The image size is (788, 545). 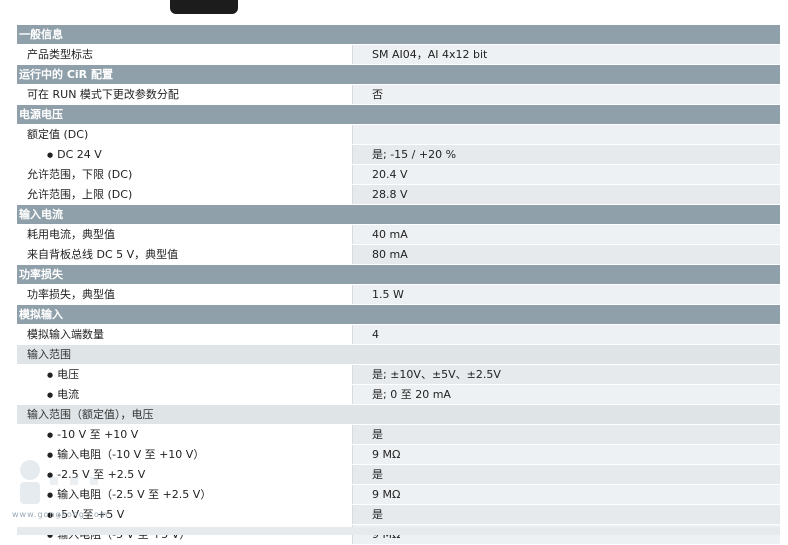 What do you see at coordinates (204, 7) in the screenshot?
I see `product-image-edge` at bounding box center [204, 7].